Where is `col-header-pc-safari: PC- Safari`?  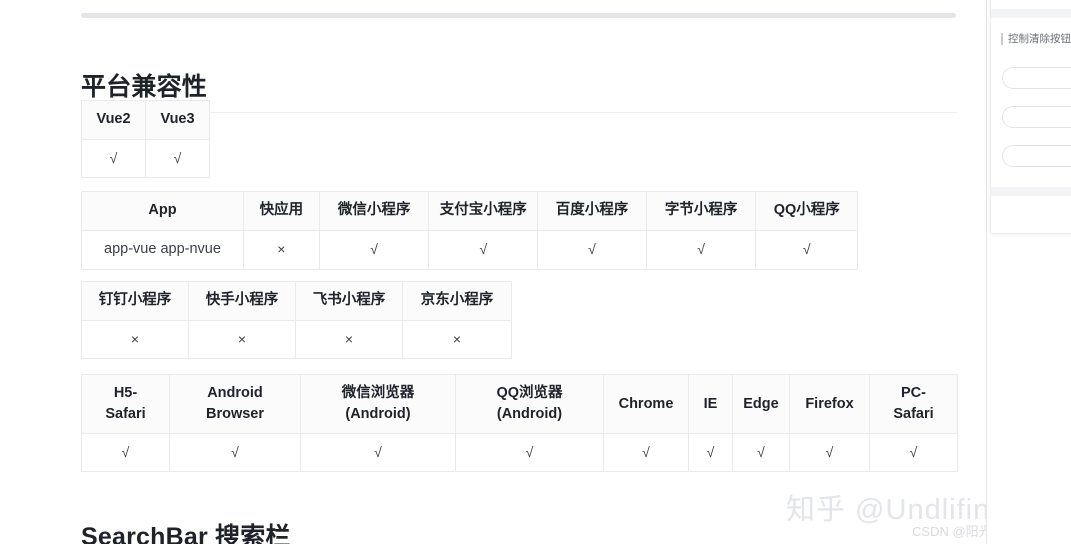 col-header-pc-safari: PC- Safari is located at coordinates (913, 404).